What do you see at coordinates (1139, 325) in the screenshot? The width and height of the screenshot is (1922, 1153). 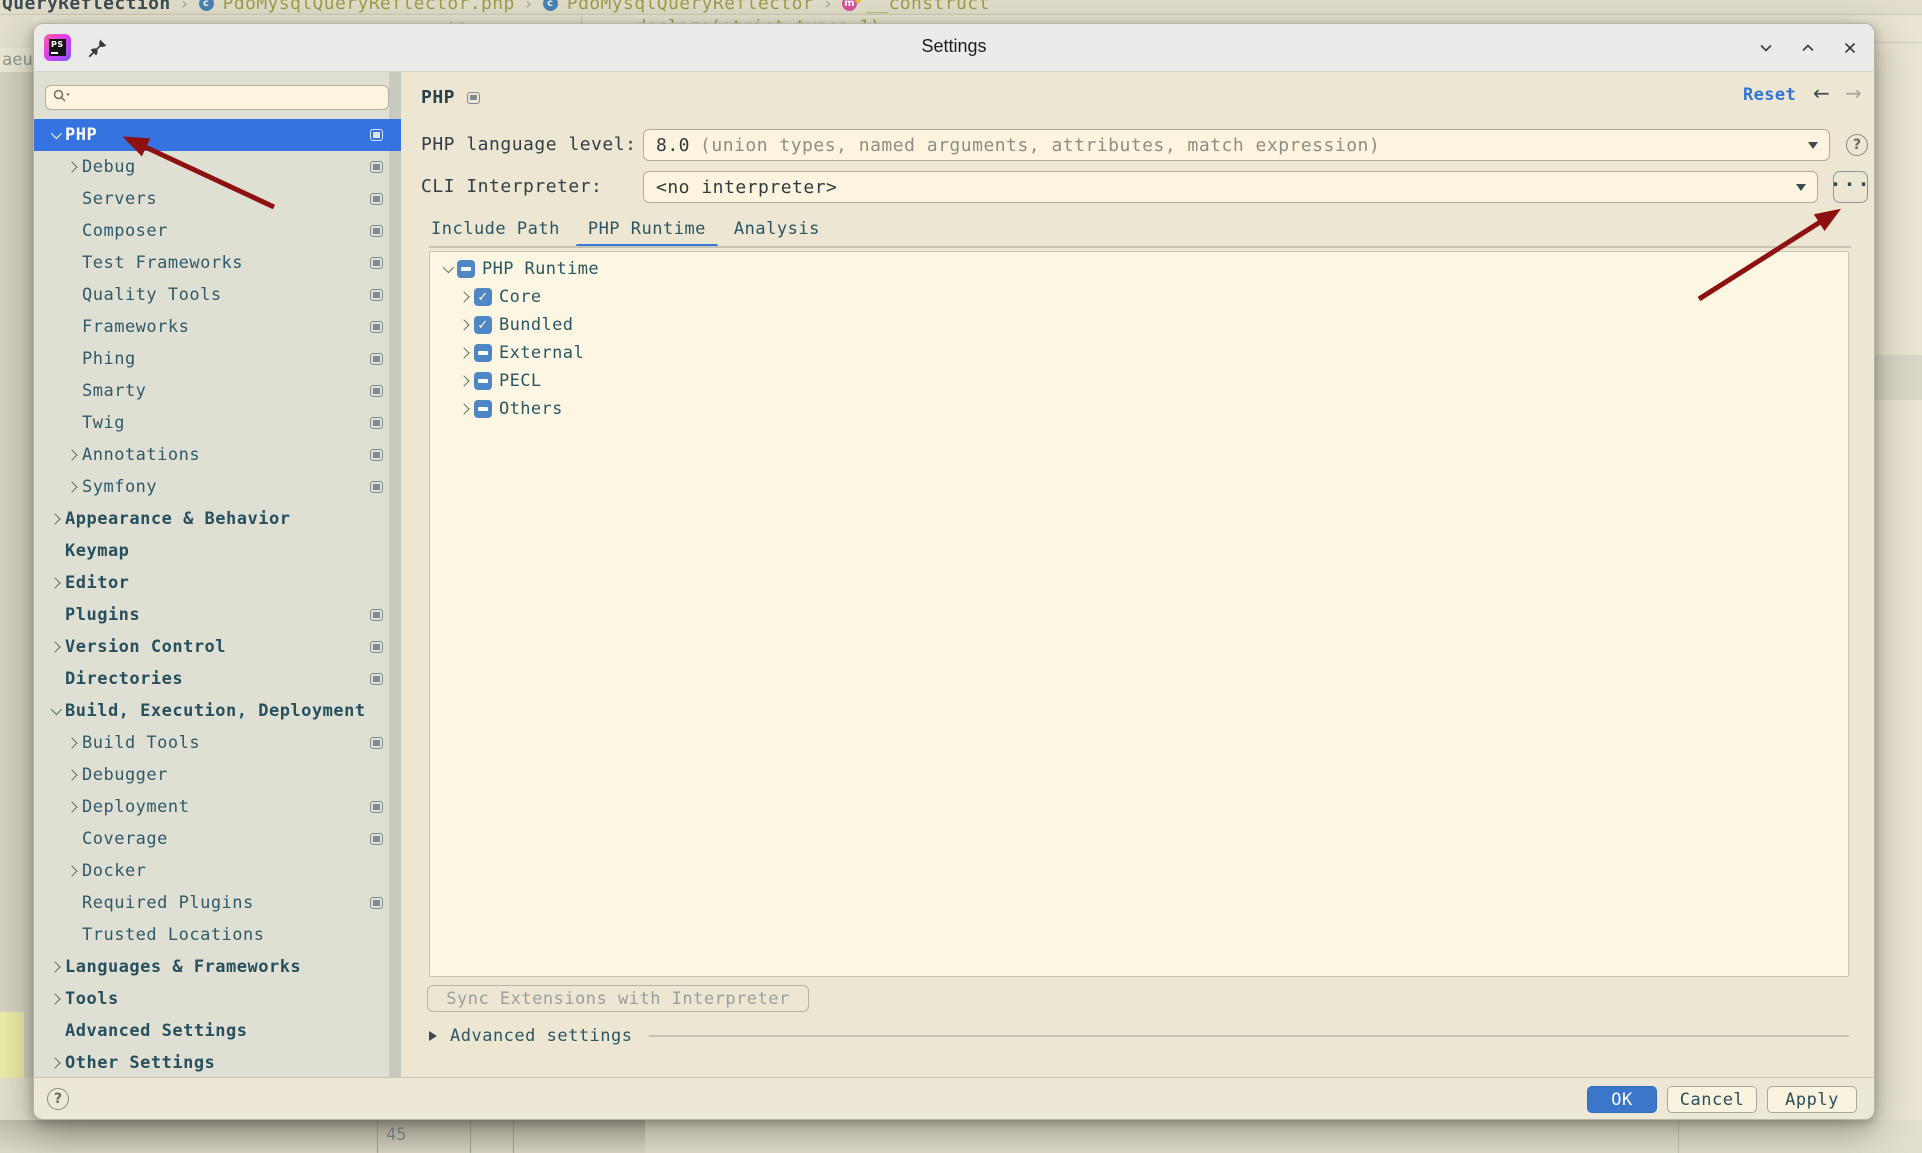 I see `runtime-tree-item-bundled: ✓ Bundled` at bounding box center [1139, 325].